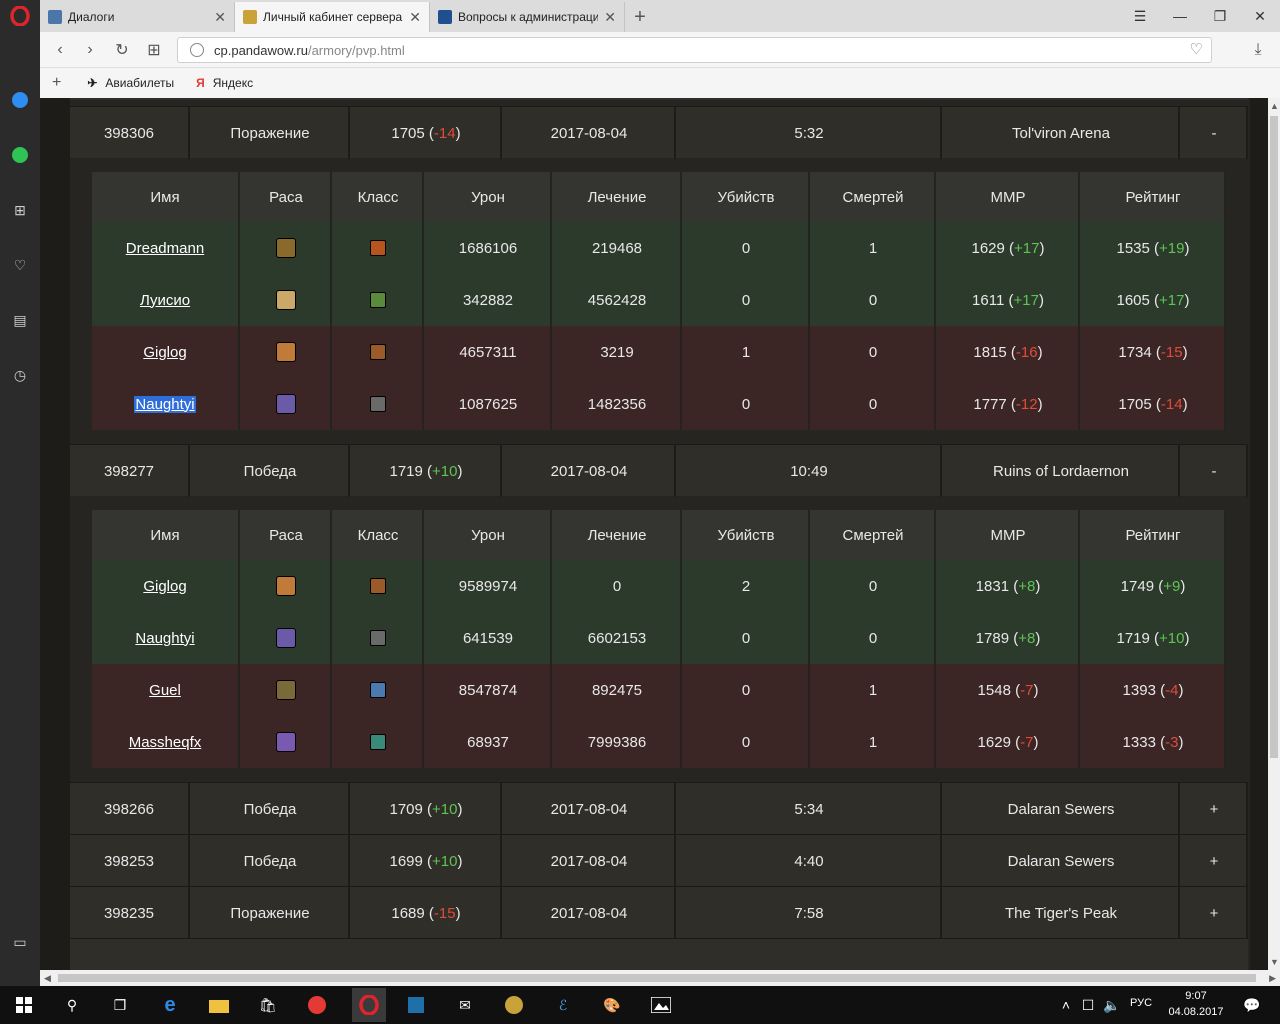 The image size is (1280, 1024). I want to click on tab-2: Вопросы к администрации ✕, so click(527, 17).